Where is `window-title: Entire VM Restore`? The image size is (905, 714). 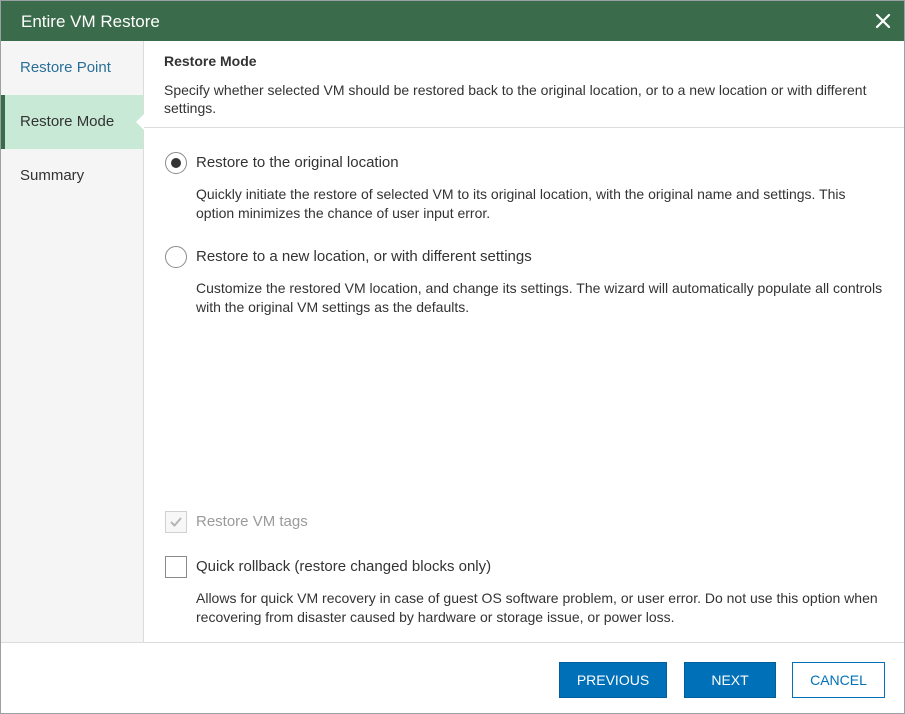
window-title: Entire VM Restore is located at coordinates (90, 21).